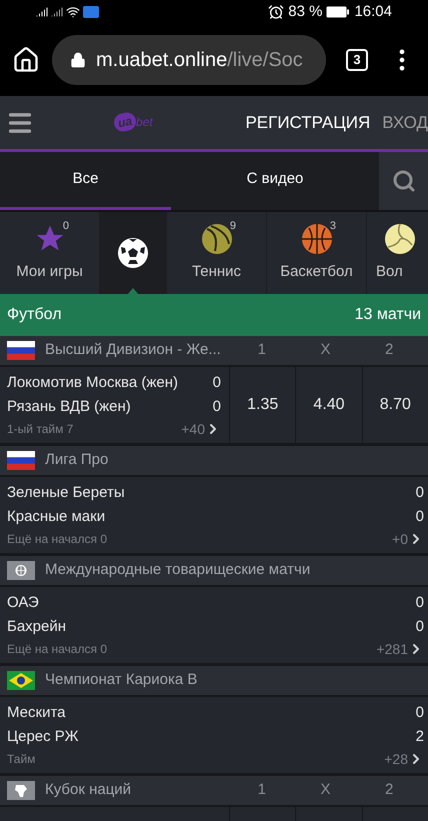  Describe the element at coordinates (34, 315) in the screenshot. I see `section-title: Футбол` at that location.